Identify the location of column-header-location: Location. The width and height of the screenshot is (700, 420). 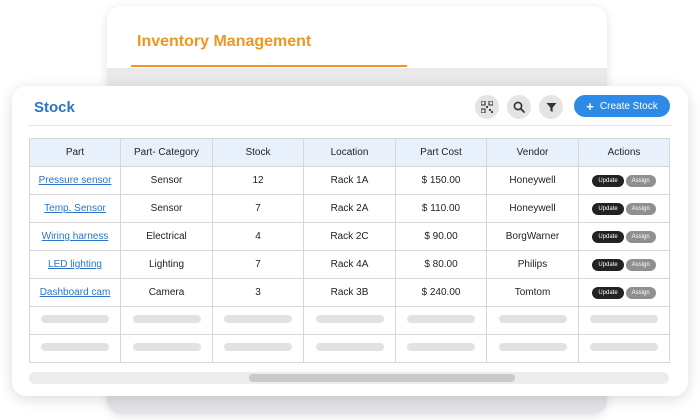
(349, 152).